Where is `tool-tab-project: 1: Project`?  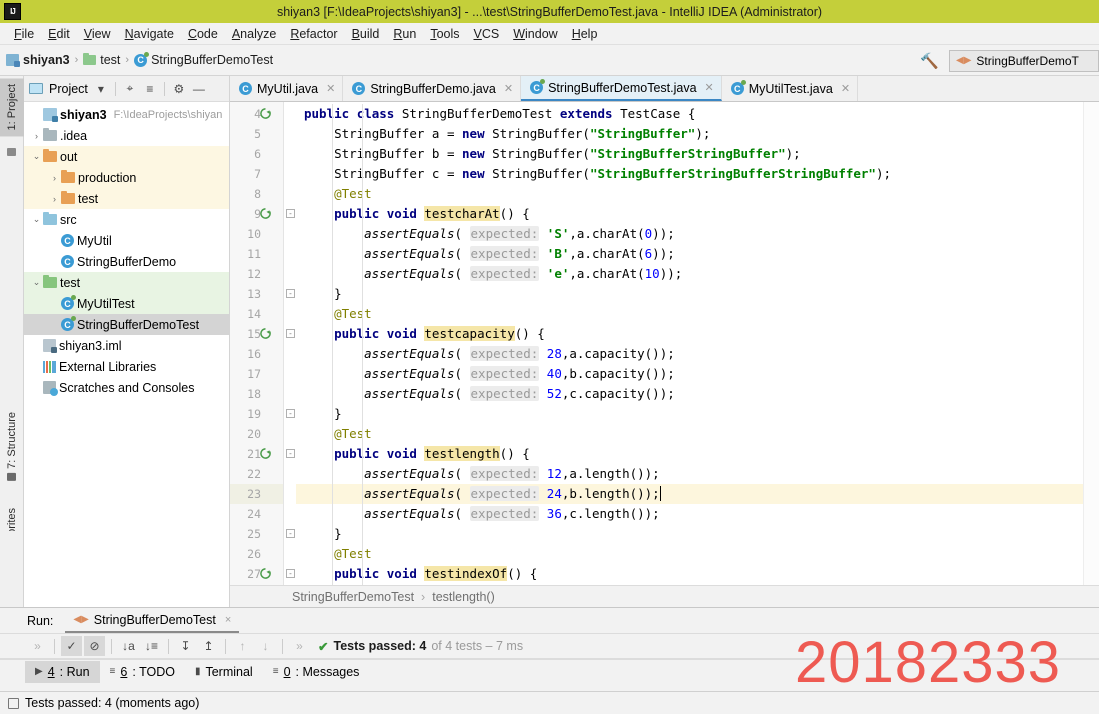 tool-tab-project: 1: Project is located at coordinates (12, 107).